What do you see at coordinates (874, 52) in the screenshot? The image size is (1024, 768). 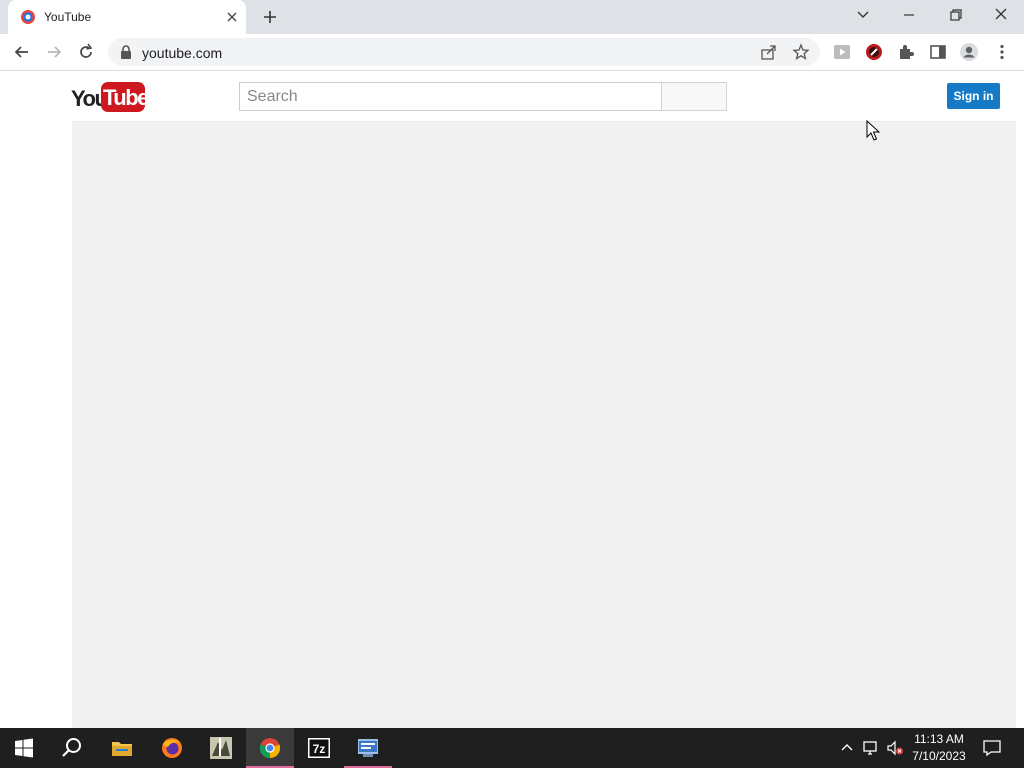 I see `extension-red-icon` at bounding box center [874, 52].